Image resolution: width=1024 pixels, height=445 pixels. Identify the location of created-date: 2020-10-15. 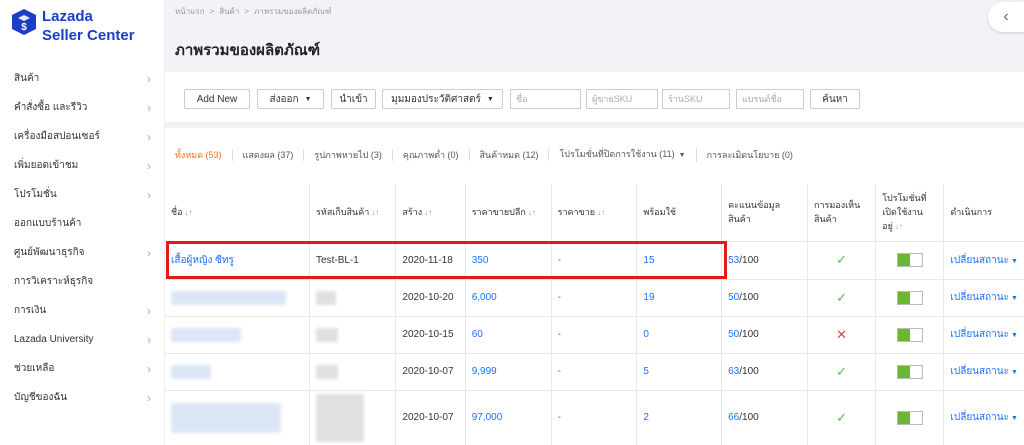
(430, 335).